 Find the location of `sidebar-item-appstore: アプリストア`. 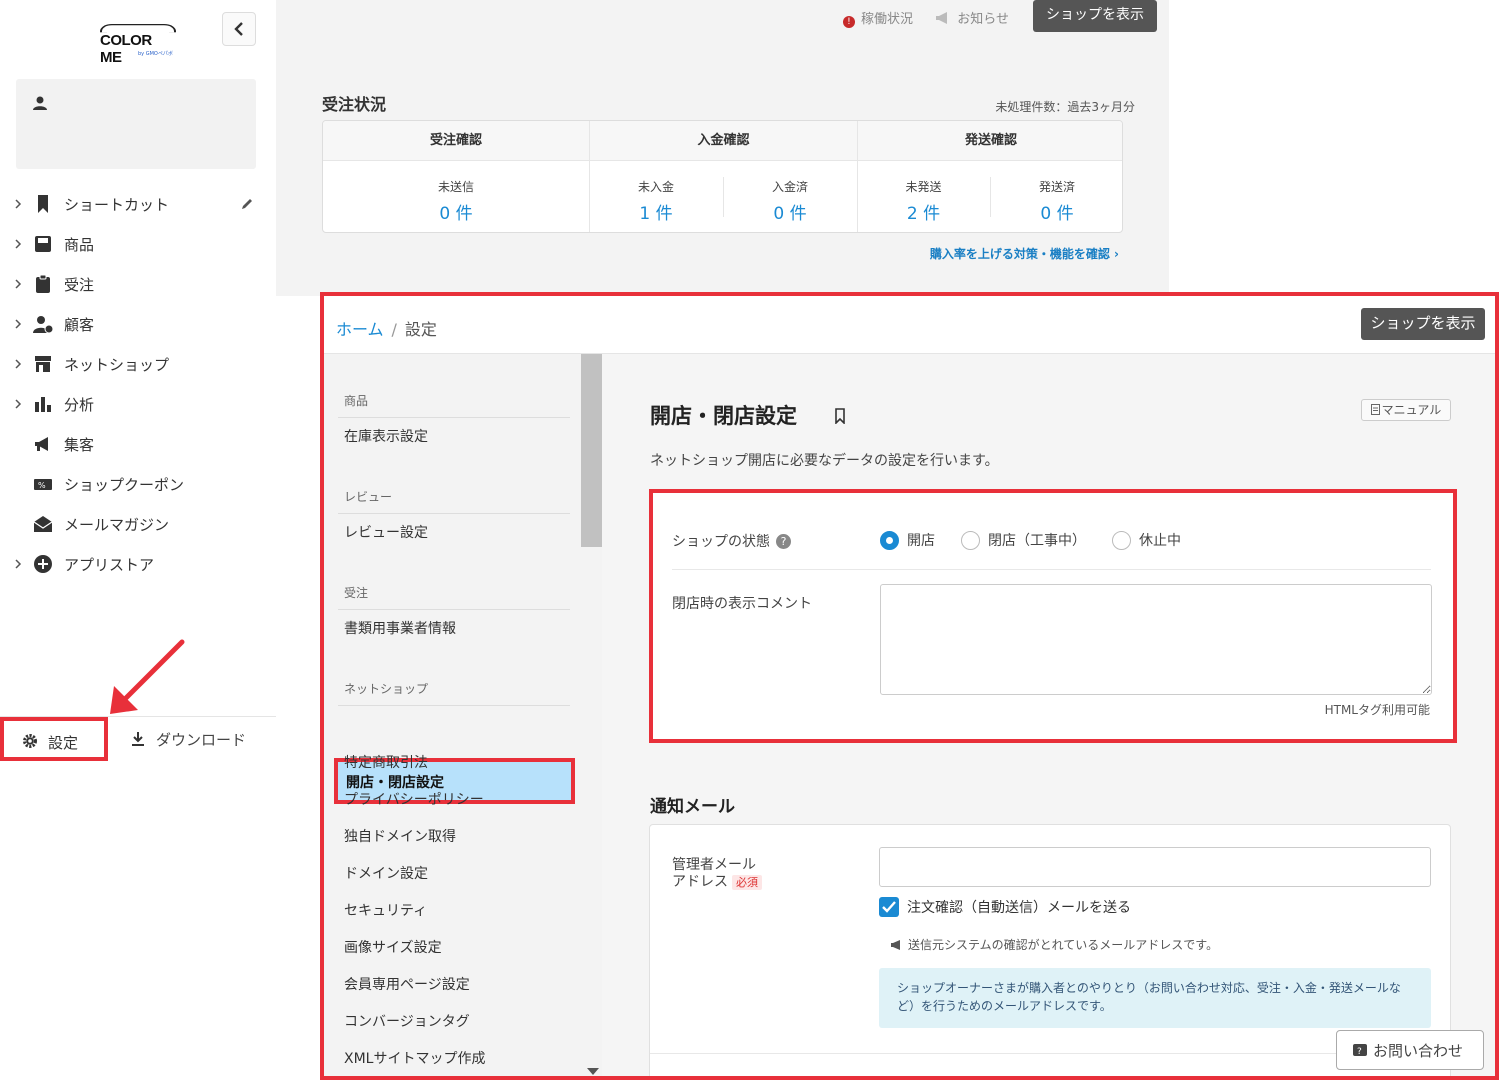

sidebar-item-appstore: アプリストア is located at coordinates (138, 564).